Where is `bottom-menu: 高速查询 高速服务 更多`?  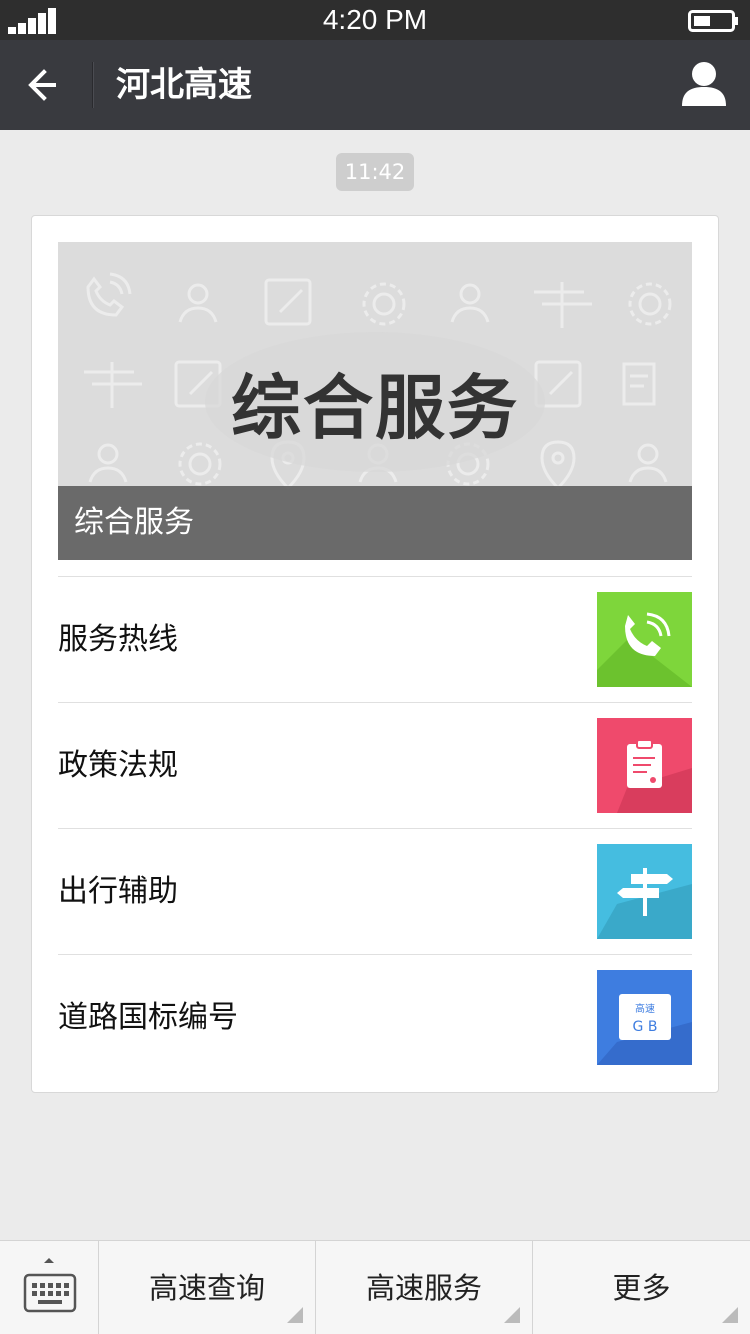
bottom-menu: 高速查询 高速服务 更多 is located at coordinates (375, 1287).